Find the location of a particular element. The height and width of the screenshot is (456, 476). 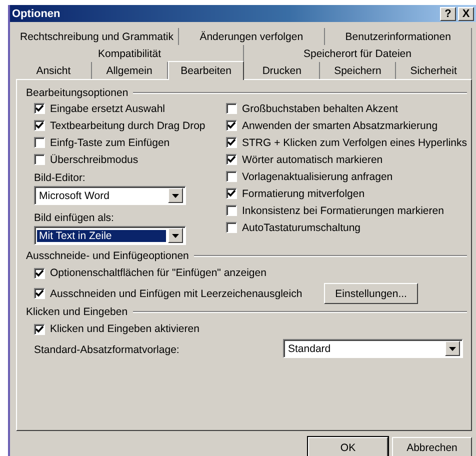

dialog-button: OK is located at coordinates (348, 446).